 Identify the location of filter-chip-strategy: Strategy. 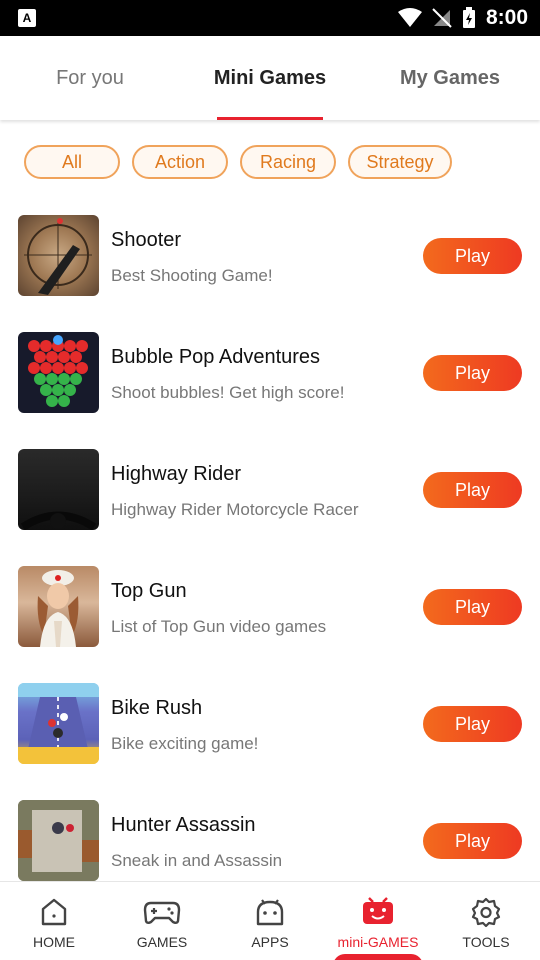
(400, 162).